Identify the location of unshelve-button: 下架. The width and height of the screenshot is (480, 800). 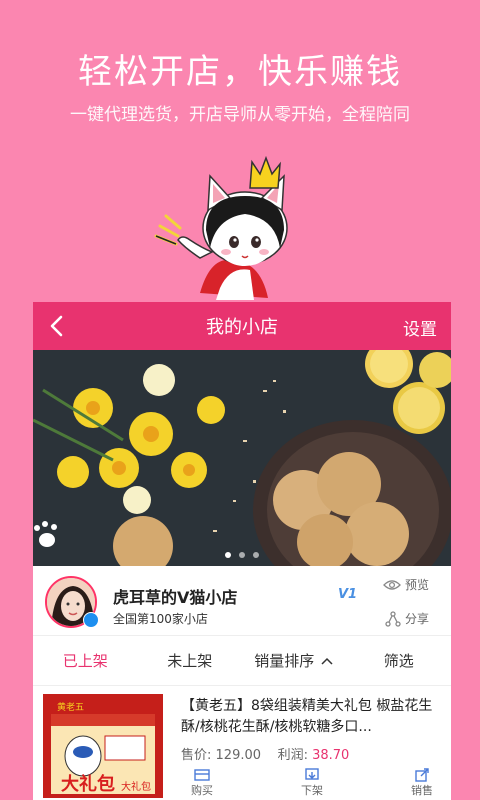
(312, 783).